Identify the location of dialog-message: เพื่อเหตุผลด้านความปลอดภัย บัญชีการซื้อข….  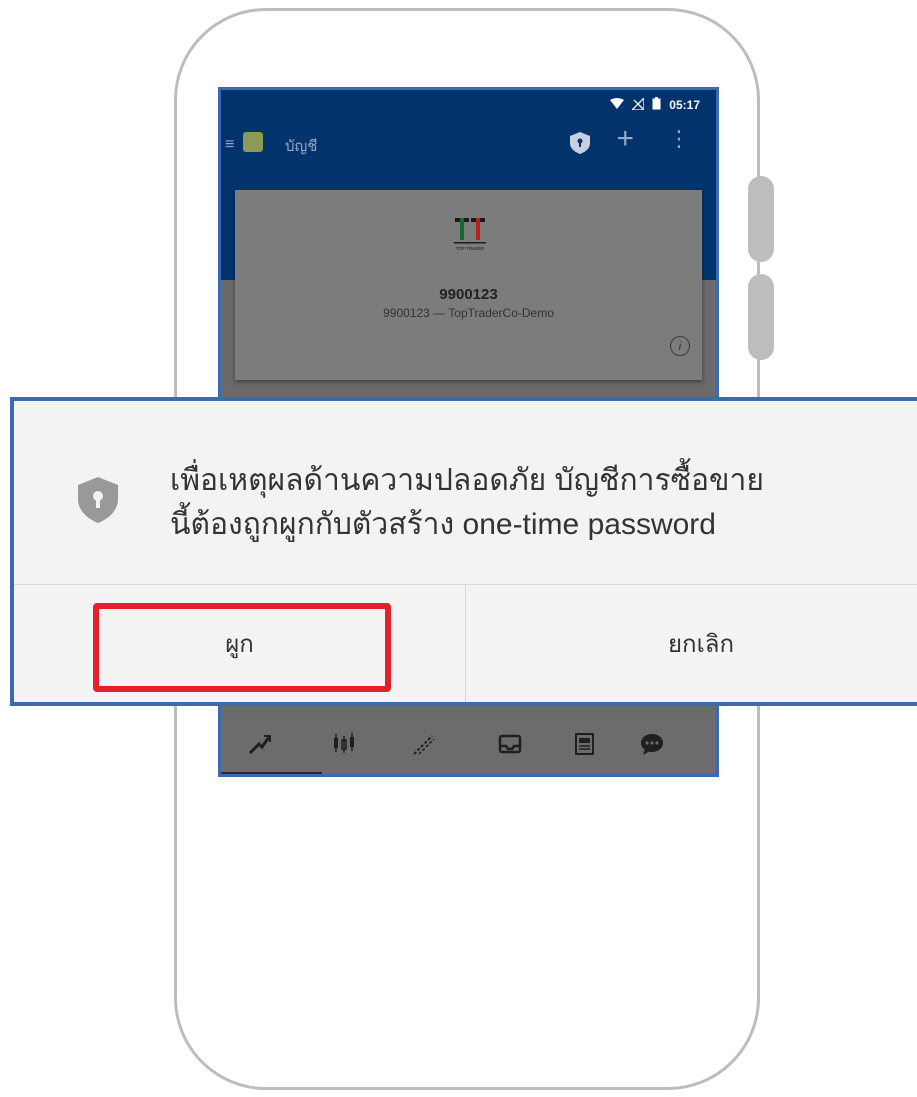
(540, 503).